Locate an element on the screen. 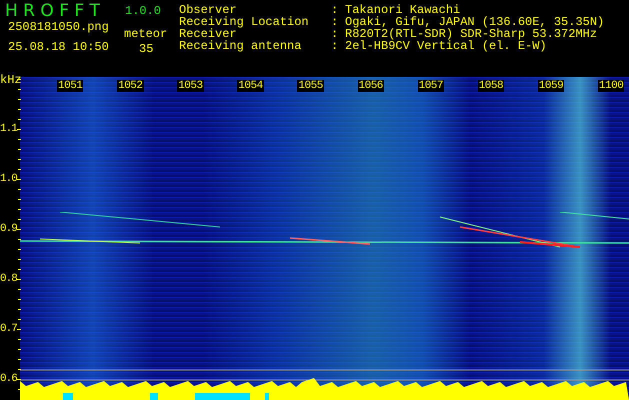 The width and height of the screenshot is (629, 400). y-axis-label: 0.7 is located at coordinates (8, 329).